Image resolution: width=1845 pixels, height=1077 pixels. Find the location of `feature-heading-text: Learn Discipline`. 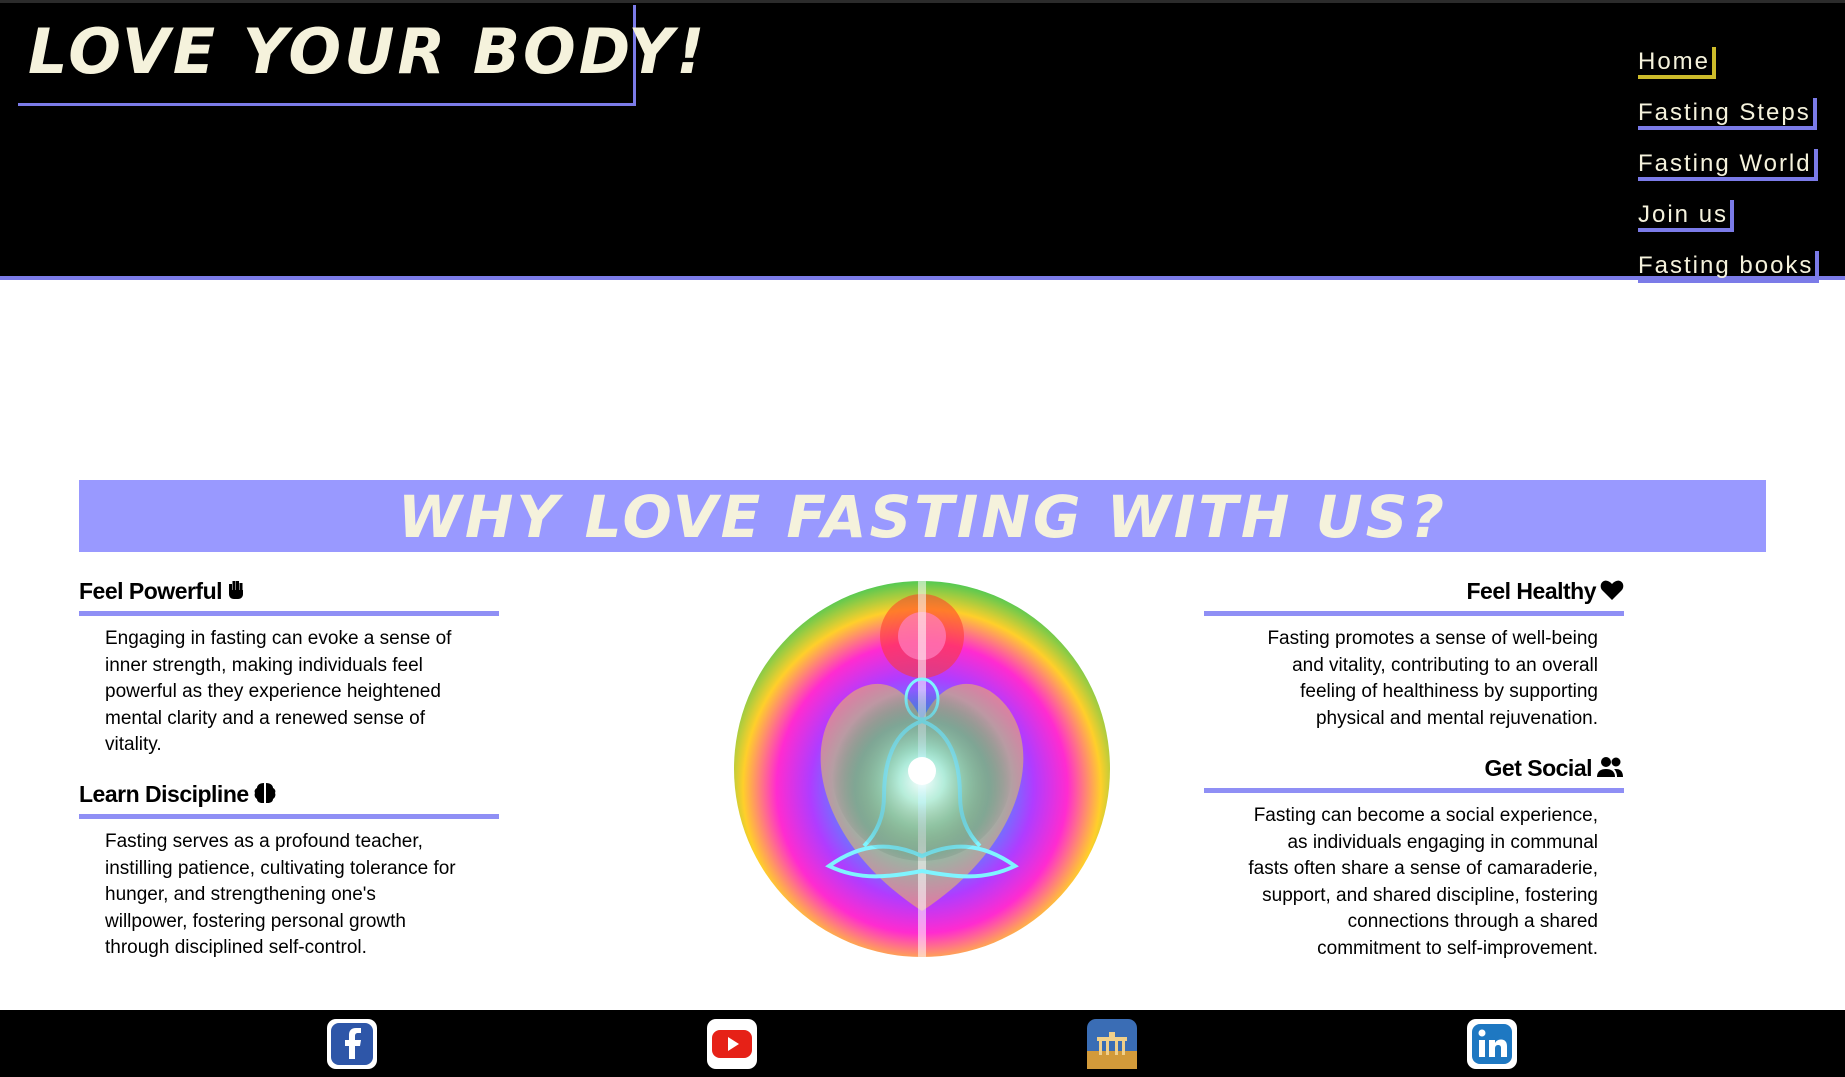

feature-heading-text: Learn Discipline is located at coordinates (164, 794).